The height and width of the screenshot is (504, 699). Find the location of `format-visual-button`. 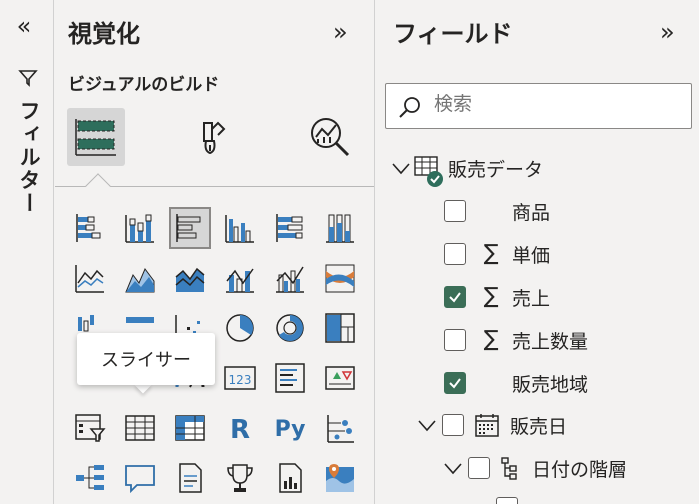

format-visual-button is located at coordinates (216, 137).